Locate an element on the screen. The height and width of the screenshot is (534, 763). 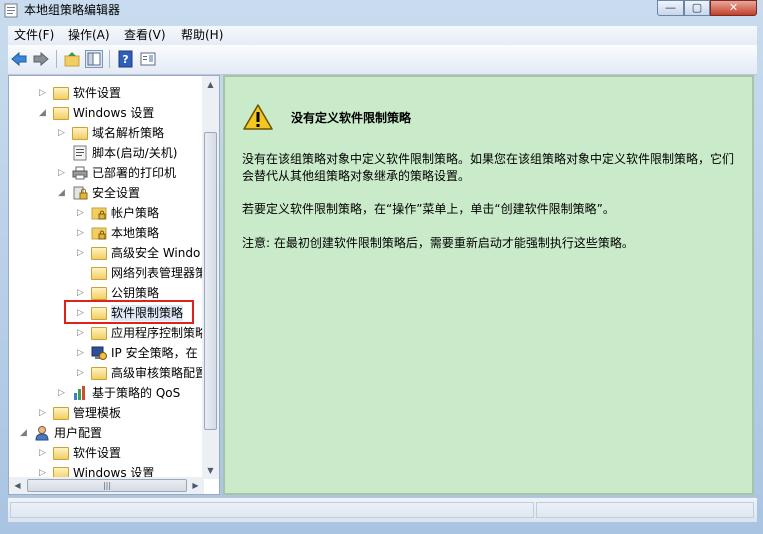
scroll-up-icon: ▲ is located at coordinates (210, 84).